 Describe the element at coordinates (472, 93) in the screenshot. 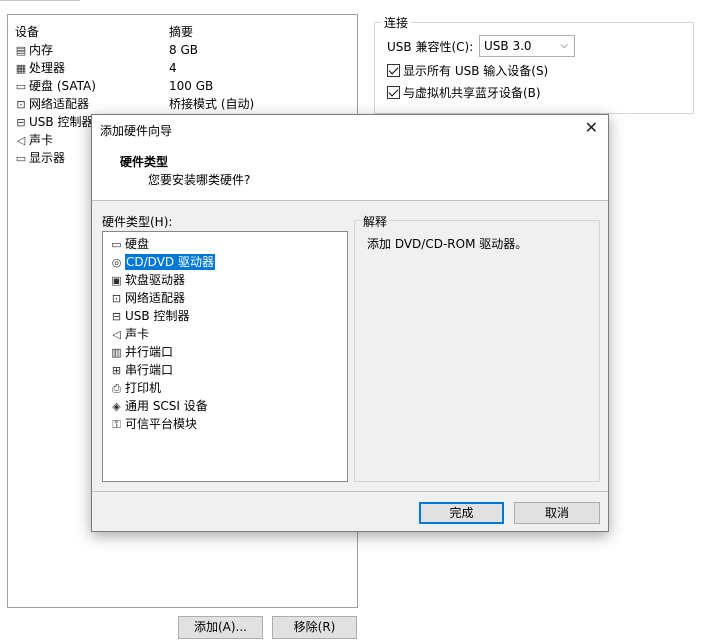

I see `share-bluetooth-label: 与虚拟机共享蓝牙设备(B)` at that location.